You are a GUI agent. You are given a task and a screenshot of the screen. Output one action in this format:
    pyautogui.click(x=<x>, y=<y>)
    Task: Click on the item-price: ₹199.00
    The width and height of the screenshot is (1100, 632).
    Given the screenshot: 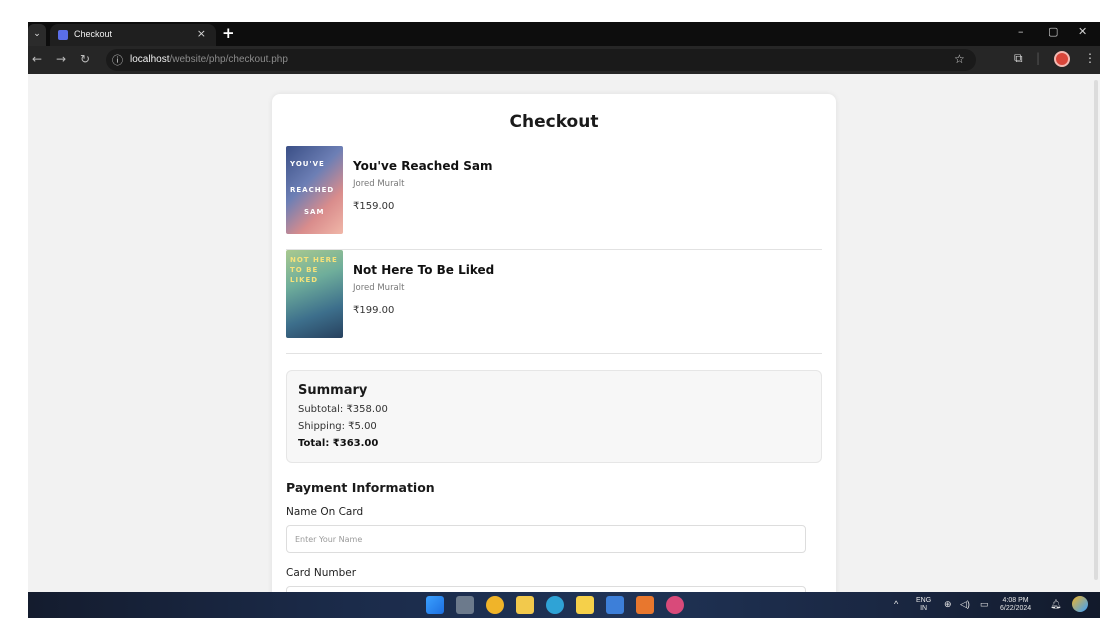 What is the action you would take?
    pyautogui.click(x=374, y=310)
    